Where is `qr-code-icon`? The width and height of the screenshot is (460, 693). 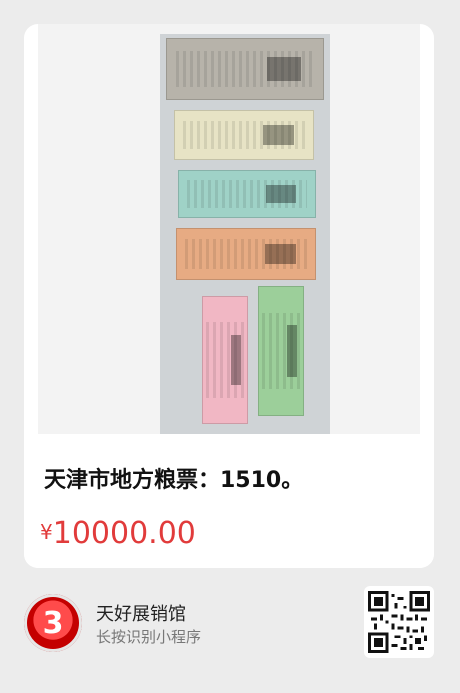
qr-code-icon is located at coordinates (399, 622).